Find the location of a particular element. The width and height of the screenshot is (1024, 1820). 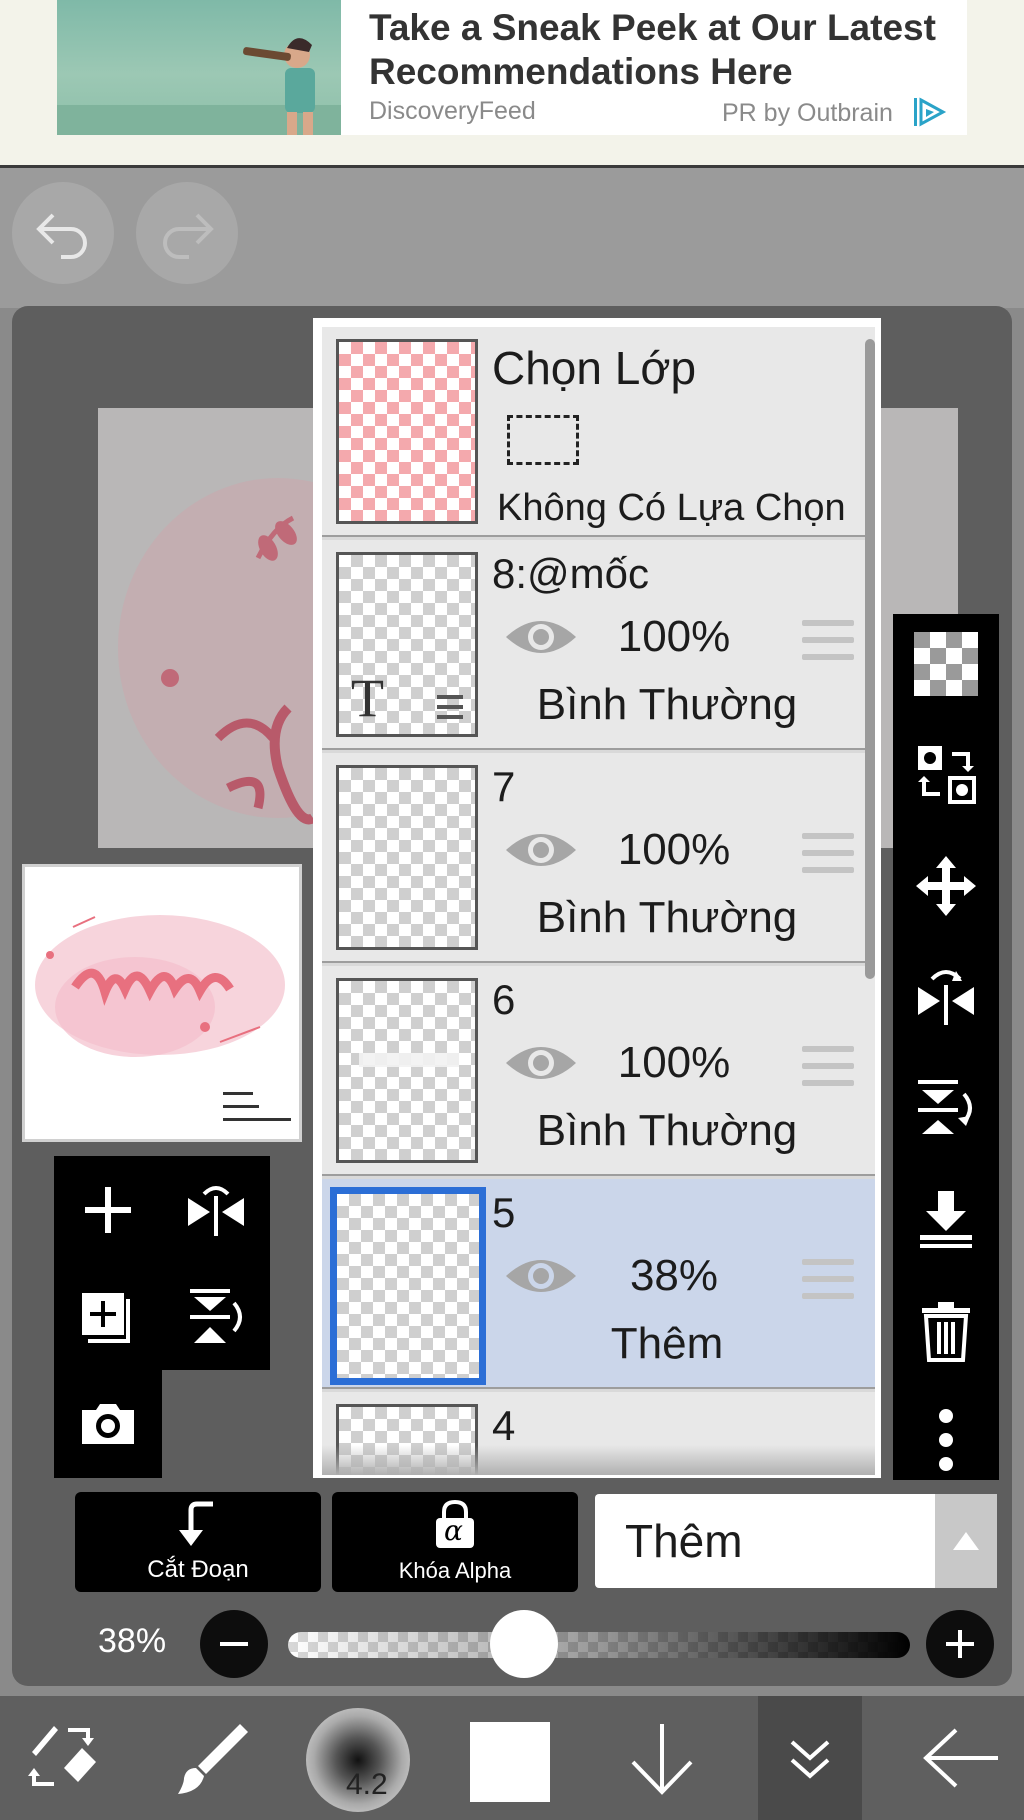

more-options-button is located at coordinates (946, 1440).